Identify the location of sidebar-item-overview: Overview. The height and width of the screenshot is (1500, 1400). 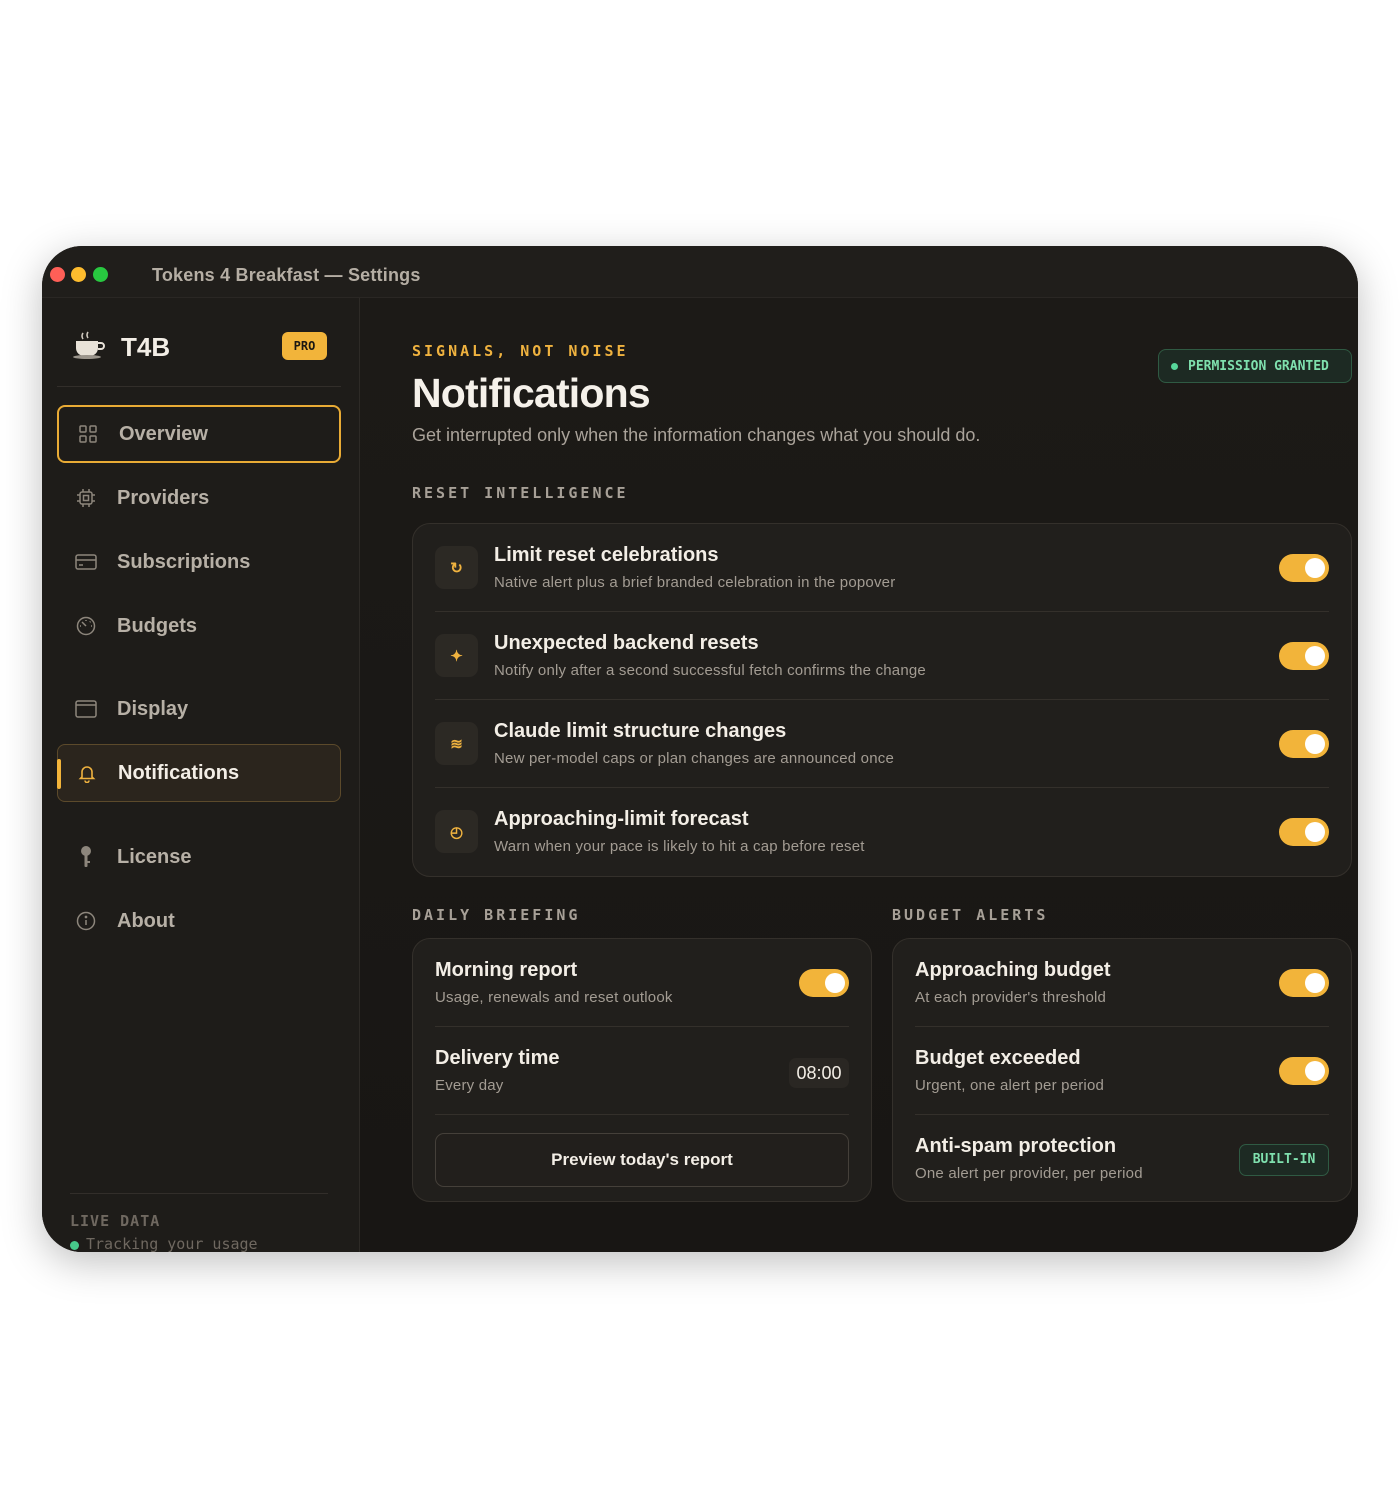
(199, 434).